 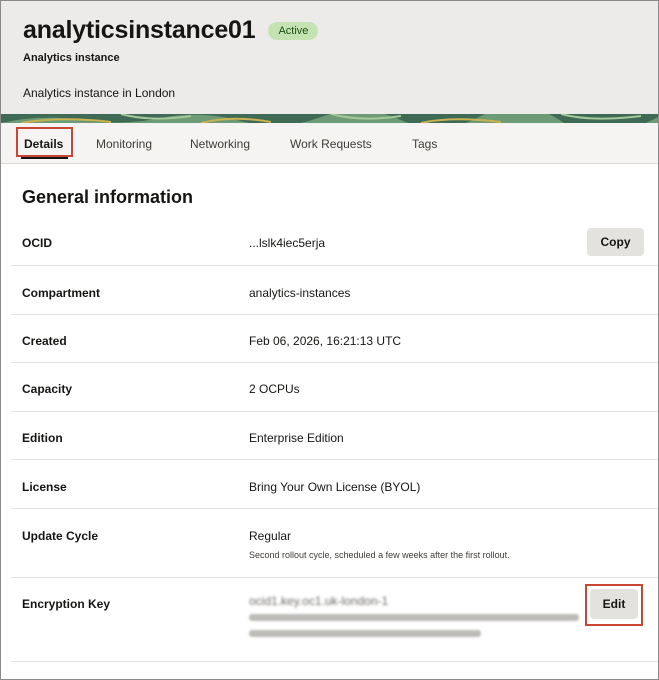 I want to click on capacity-value: 2 OCPUs, so click(x=274, y=389).